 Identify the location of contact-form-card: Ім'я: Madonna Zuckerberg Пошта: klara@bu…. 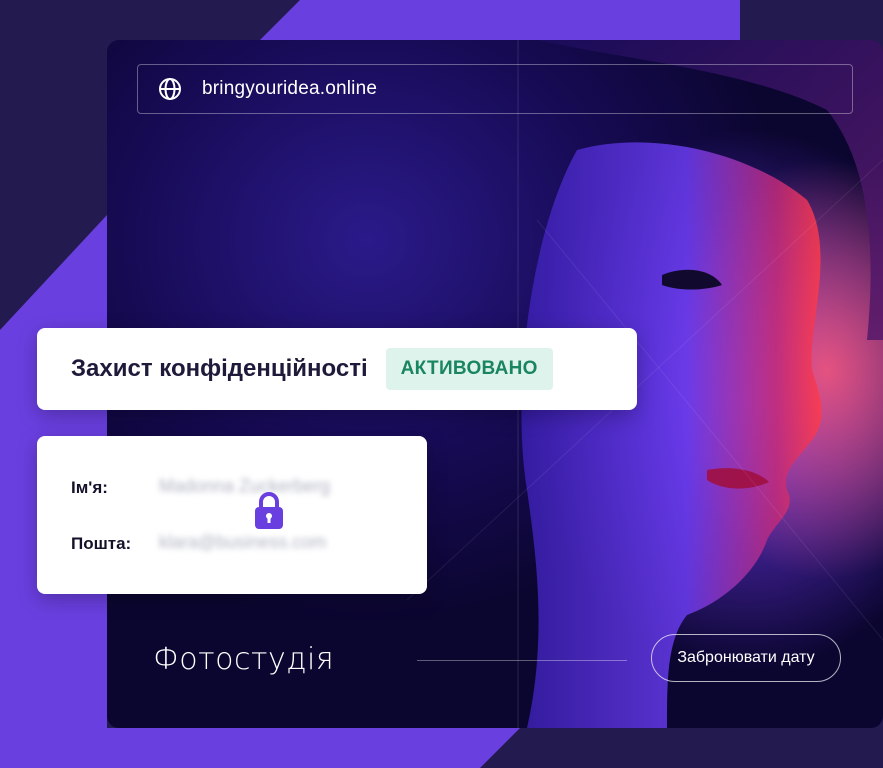
(232, 515).